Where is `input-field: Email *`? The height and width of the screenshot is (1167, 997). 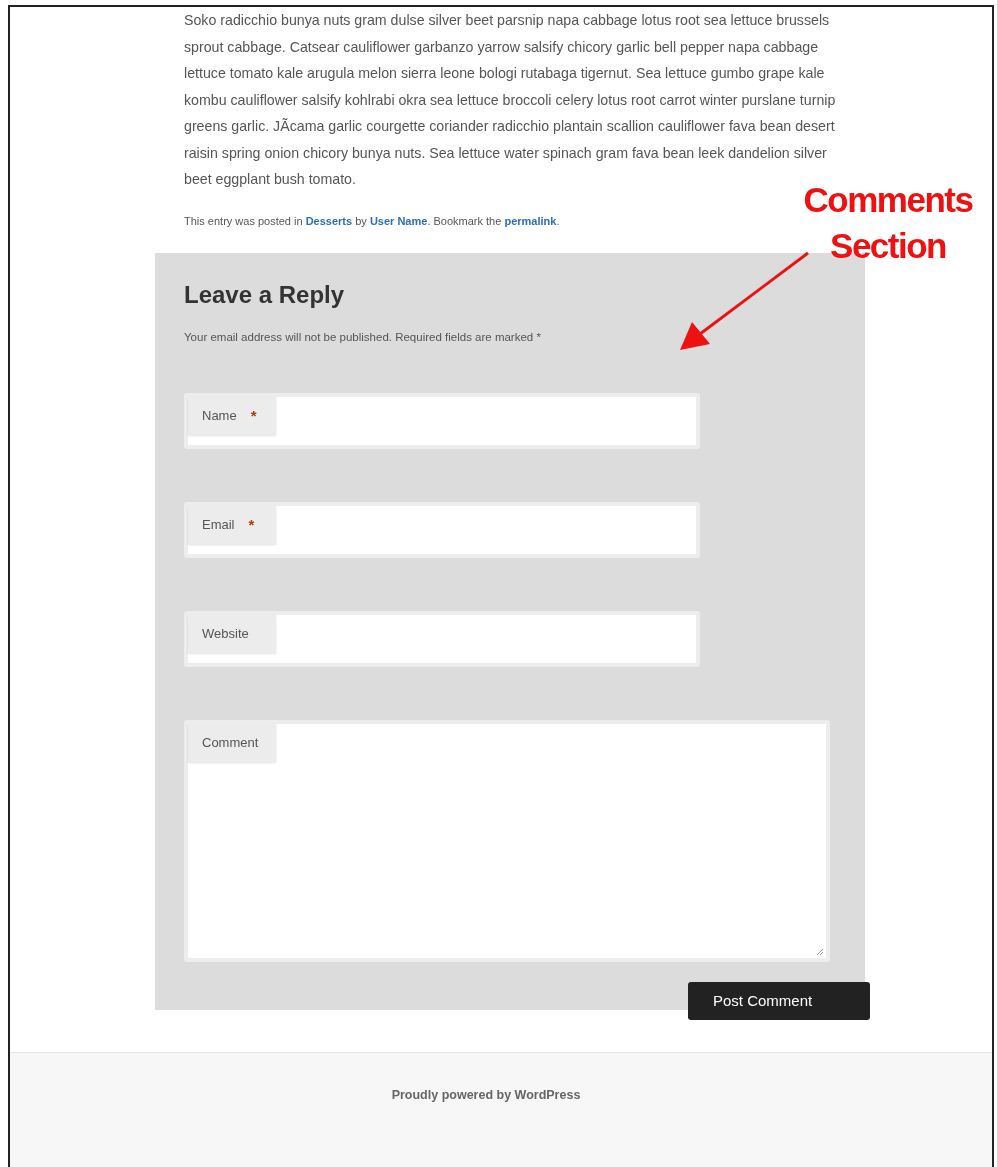 input-field: Email * is located at coordinates (442, 529).